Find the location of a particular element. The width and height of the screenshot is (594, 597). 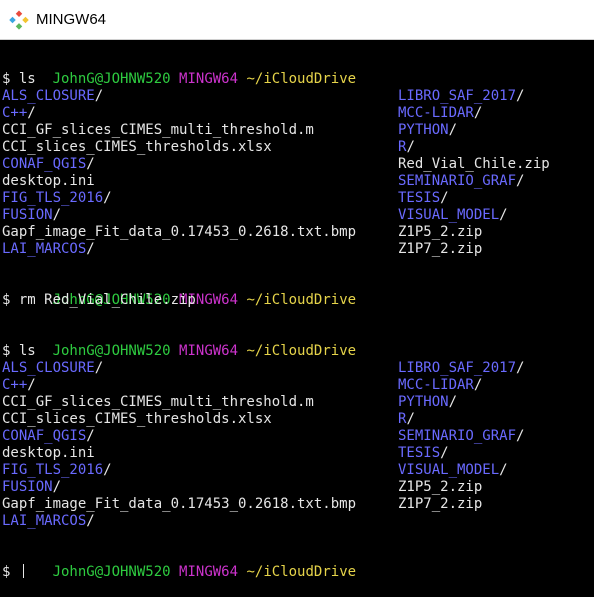

directory-name: ALS_CLOSURE is located at coordinates (48, 368).